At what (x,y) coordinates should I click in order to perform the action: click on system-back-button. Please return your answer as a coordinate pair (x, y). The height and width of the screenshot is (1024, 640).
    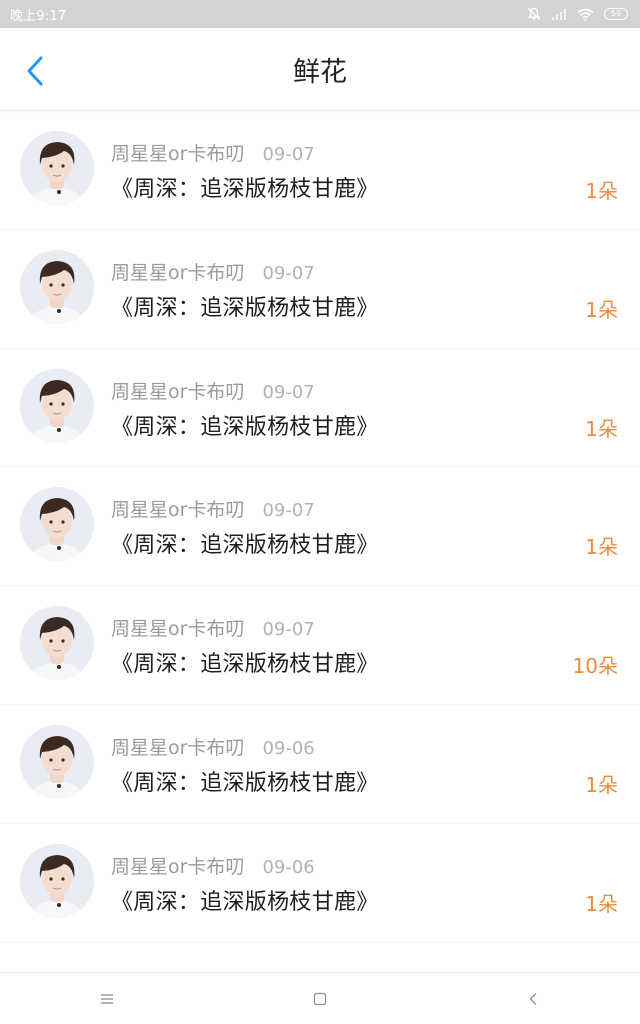
    Looking at the image, I should click on (533, 999).